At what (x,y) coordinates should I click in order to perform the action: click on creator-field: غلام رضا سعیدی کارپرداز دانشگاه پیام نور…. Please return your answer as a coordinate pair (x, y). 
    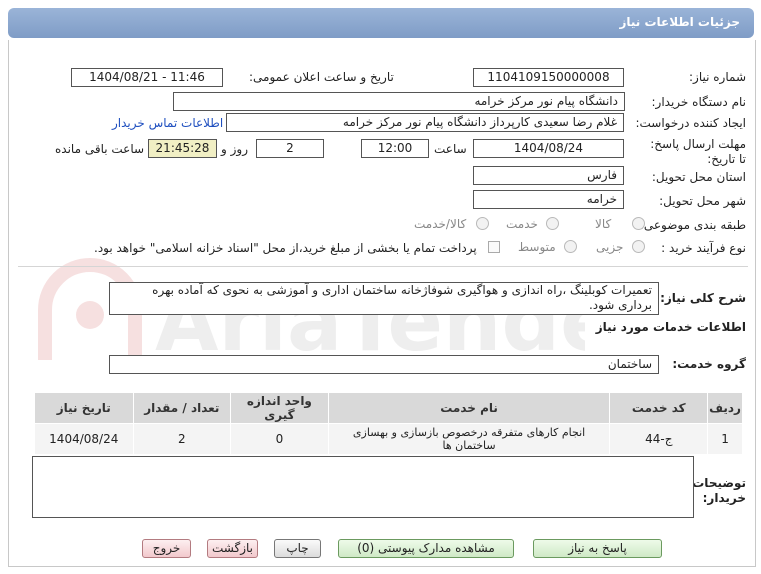
    Looking at the image, I should click on (425, 122).